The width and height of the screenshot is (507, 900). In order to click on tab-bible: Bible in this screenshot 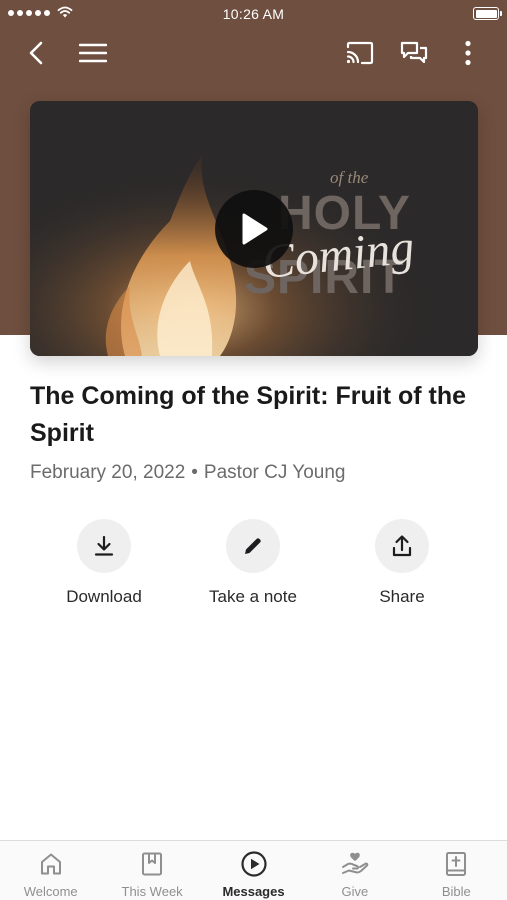, I will do `click(456, 870)`.